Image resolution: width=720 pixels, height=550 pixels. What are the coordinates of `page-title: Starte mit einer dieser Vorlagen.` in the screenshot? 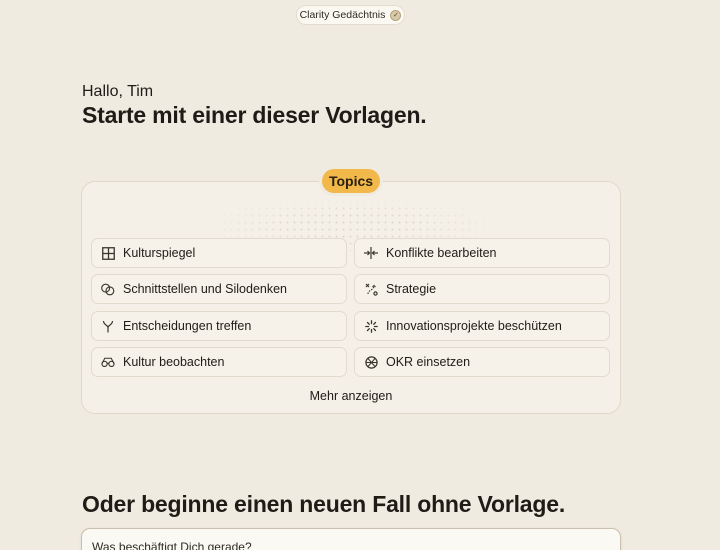 It's located at (254, 115).